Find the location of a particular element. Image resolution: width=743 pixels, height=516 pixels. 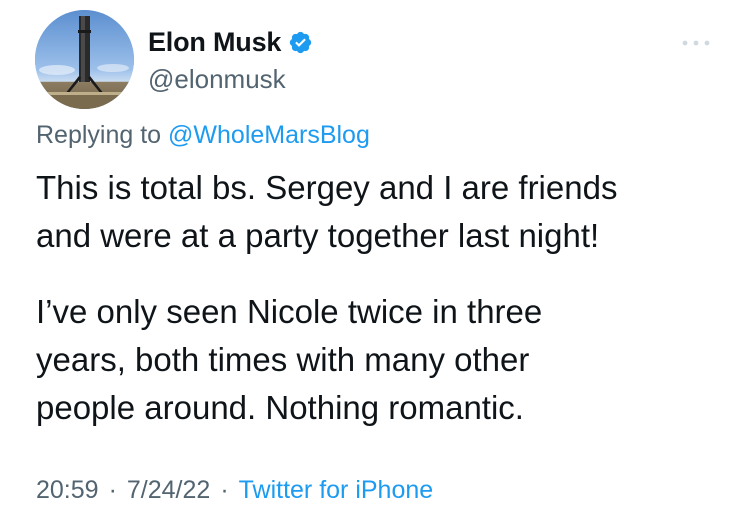

replying-to-line: Replying to @WholeMarsBlog is located at coordinates (203, 135).